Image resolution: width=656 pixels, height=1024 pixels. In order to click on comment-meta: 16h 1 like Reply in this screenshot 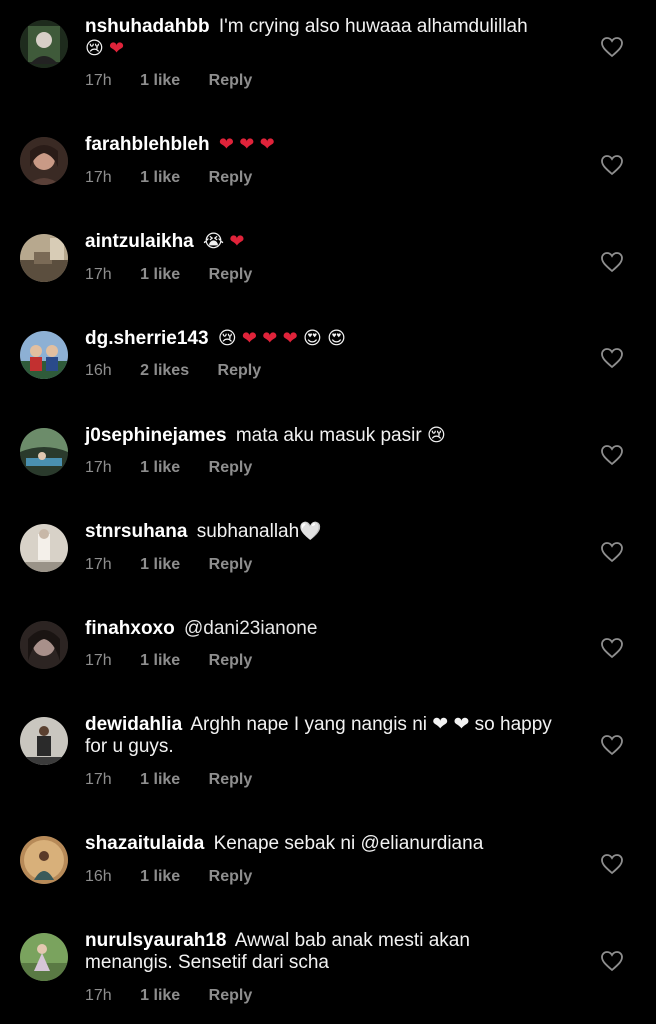, I will do `click(180, 877)`.